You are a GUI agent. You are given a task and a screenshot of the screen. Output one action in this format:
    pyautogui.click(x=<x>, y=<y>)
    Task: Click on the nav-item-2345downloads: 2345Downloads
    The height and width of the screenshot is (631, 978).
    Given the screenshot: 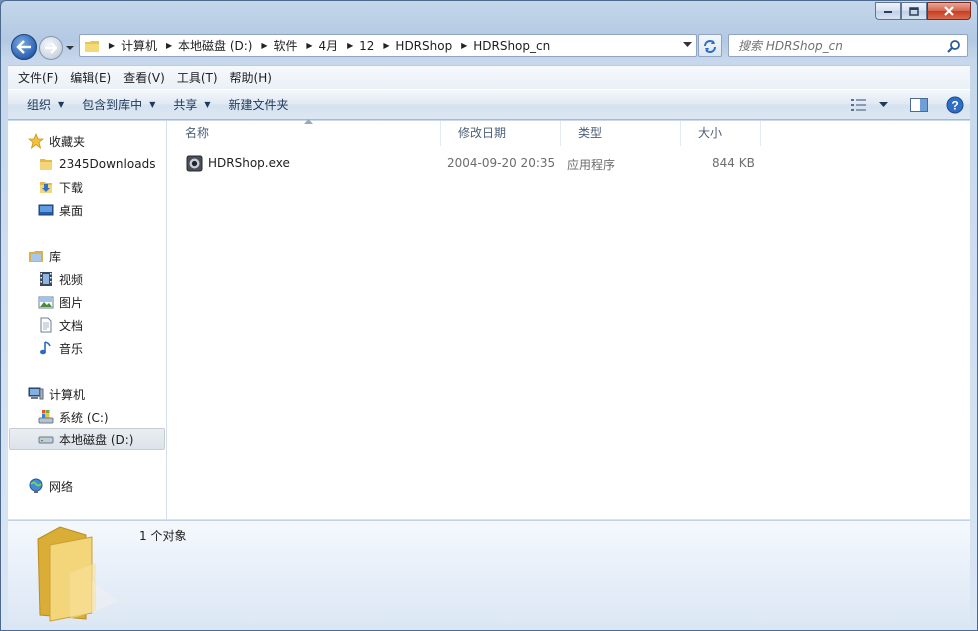 What is the action you would take?
    pyautogui.click(x=96, y=164)
    